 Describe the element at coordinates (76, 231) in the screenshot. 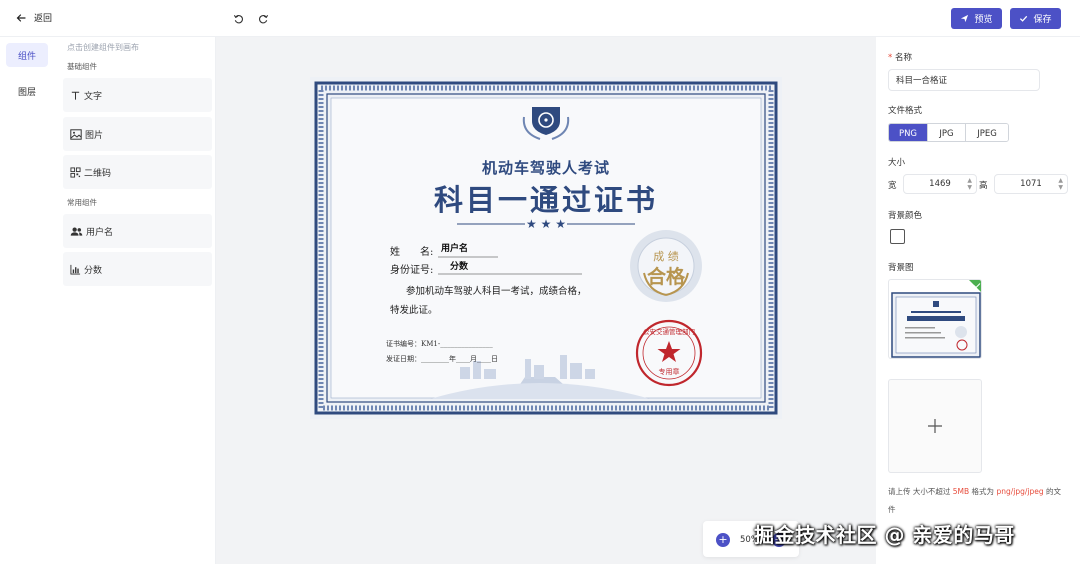

I see `users-icon` at that location.